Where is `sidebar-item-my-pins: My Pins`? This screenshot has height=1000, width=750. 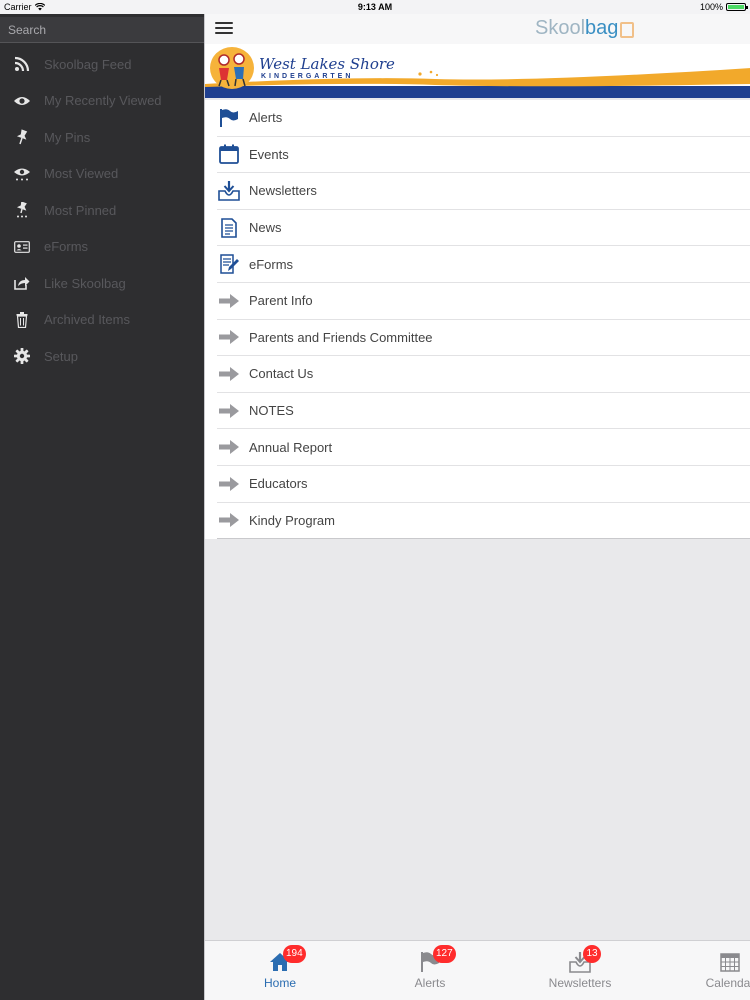 sidebar-item-my-pins: My Pins is located at coordinates (102, 137).